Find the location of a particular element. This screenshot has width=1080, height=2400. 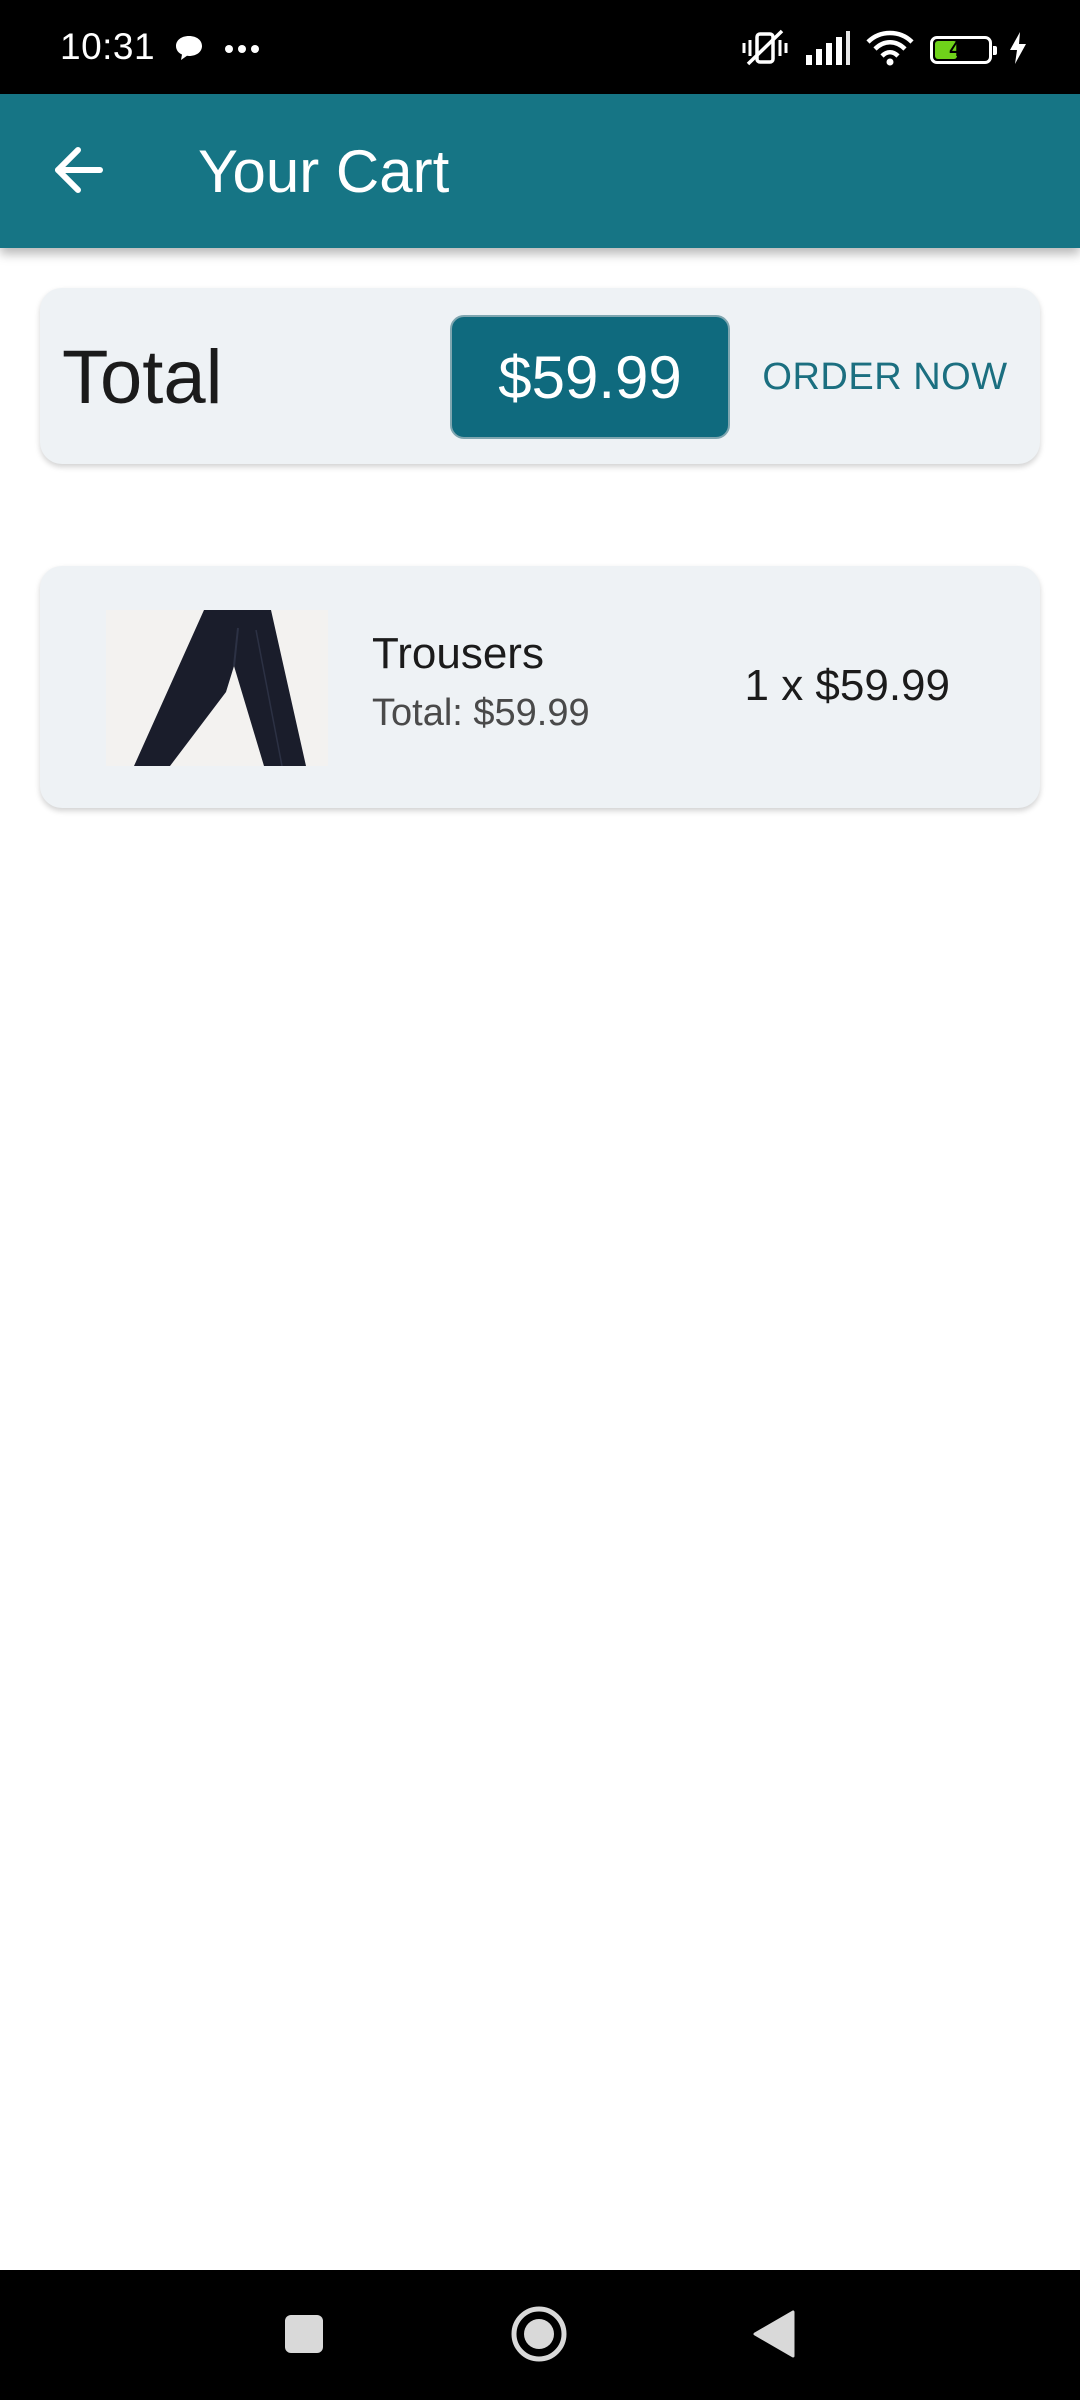

item-quantity-price: 1 x $59.99 is located at coordinates (847, 685).